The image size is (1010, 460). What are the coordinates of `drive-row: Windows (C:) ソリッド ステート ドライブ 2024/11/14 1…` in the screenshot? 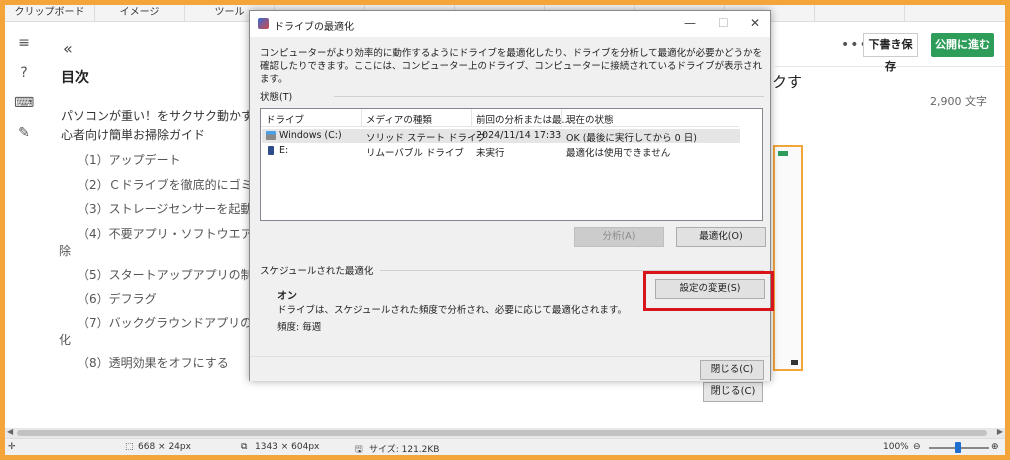 It's located at (501, 136).